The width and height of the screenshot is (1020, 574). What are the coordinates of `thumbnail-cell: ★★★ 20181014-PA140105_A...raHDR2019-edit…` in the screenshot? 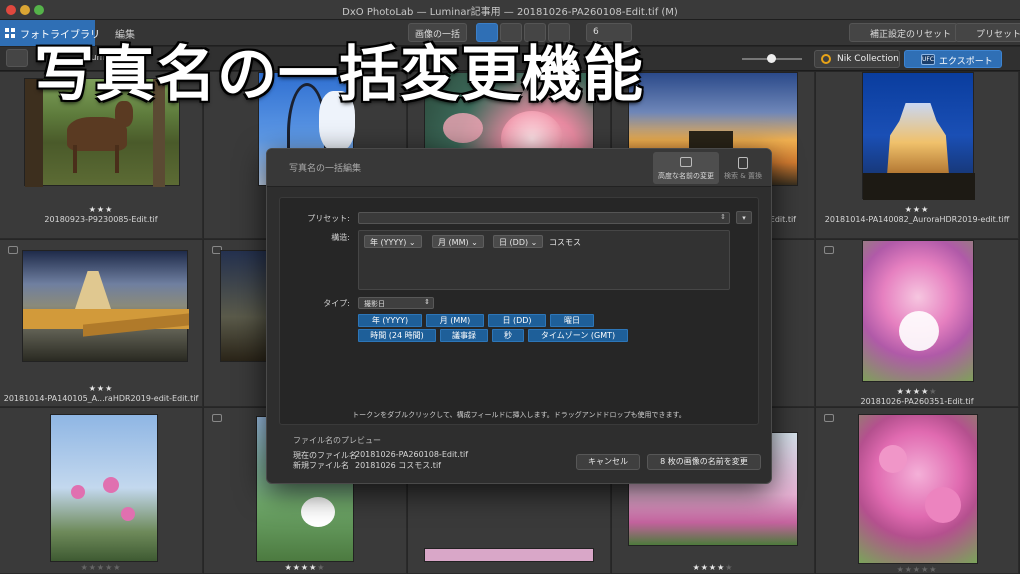 It's located at (101, 323).